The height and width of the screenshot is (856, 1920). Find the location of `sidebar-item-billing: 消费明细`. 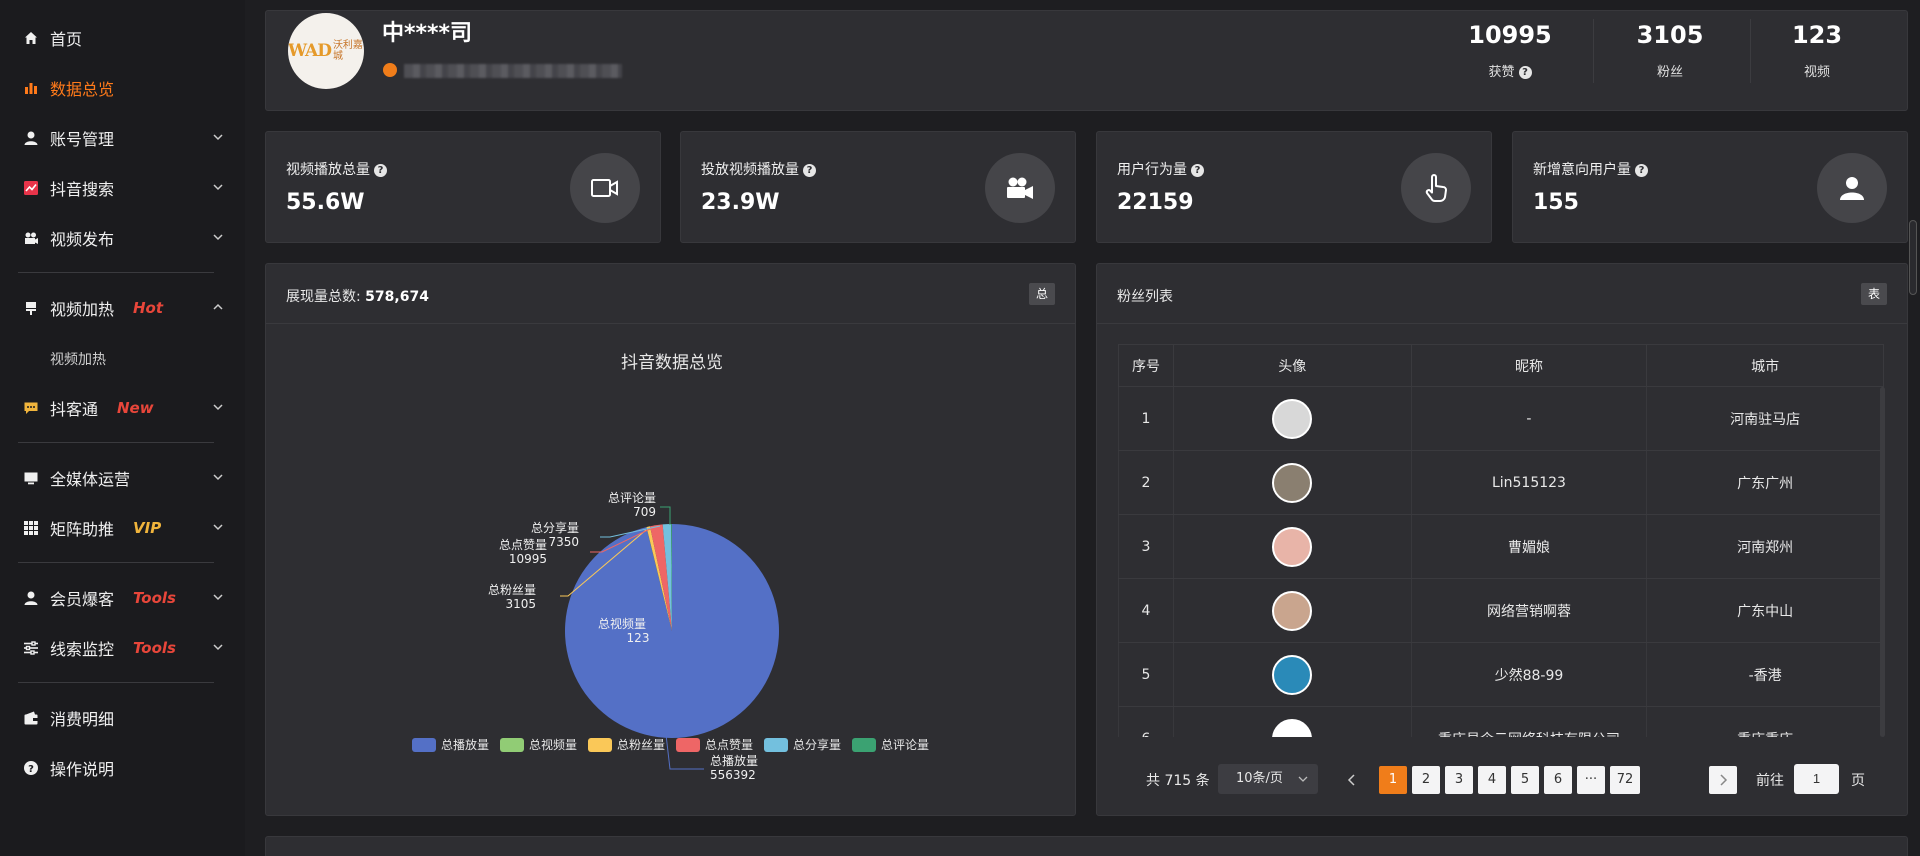

sidebar-item-billing: 消费明细 is located at coordinates (122, 718).